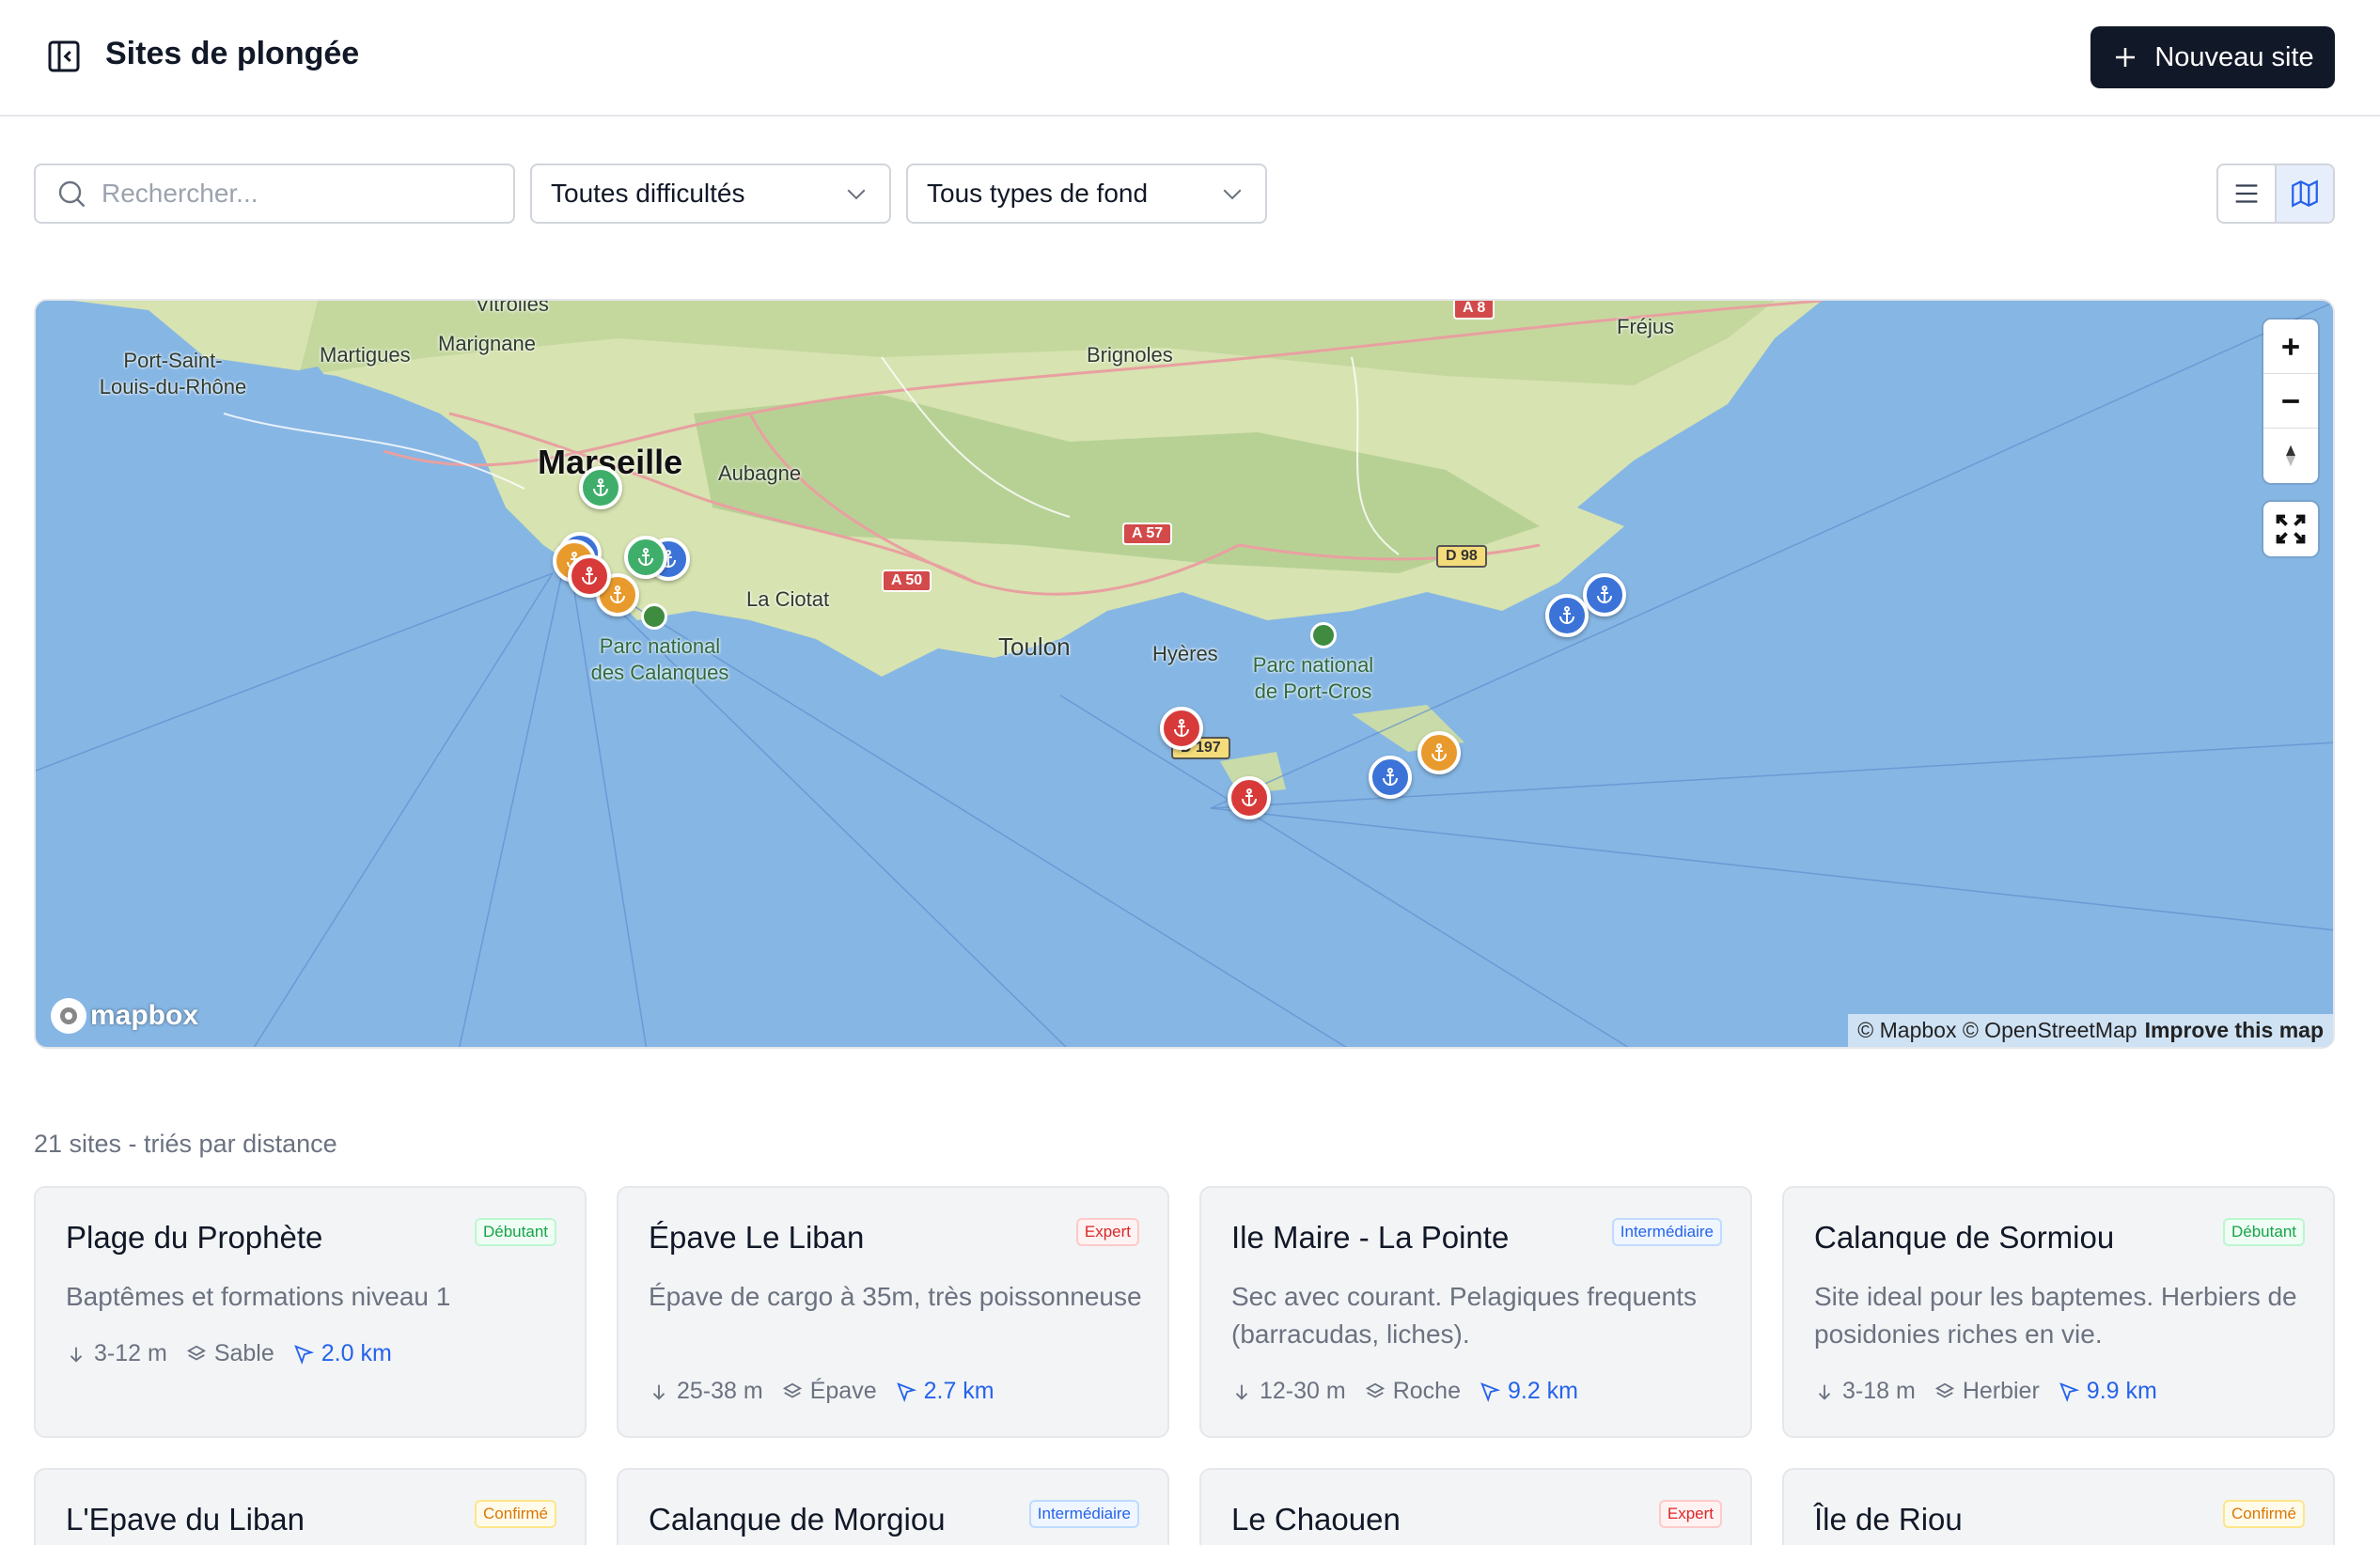  Describe the element at coordinates (958, 1391) in the screenshot. I see `distance-value: 2.7 km` at that location.